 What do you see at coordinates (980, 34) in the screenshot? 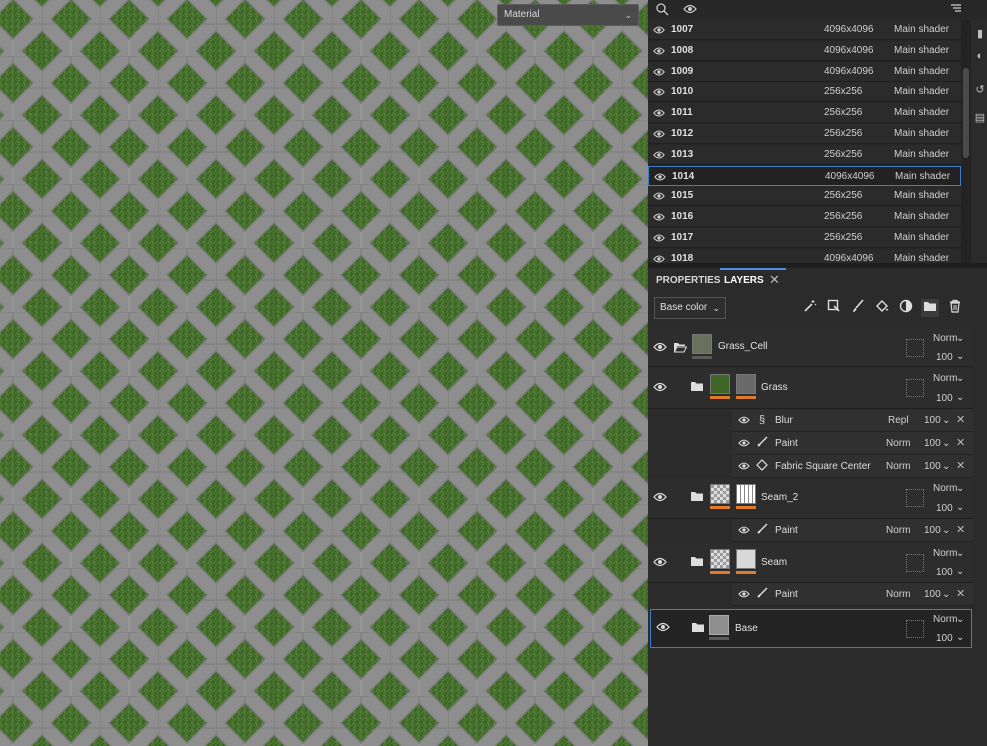
I see `display-settings-icon: ▮` at bounding box center [980, 34].